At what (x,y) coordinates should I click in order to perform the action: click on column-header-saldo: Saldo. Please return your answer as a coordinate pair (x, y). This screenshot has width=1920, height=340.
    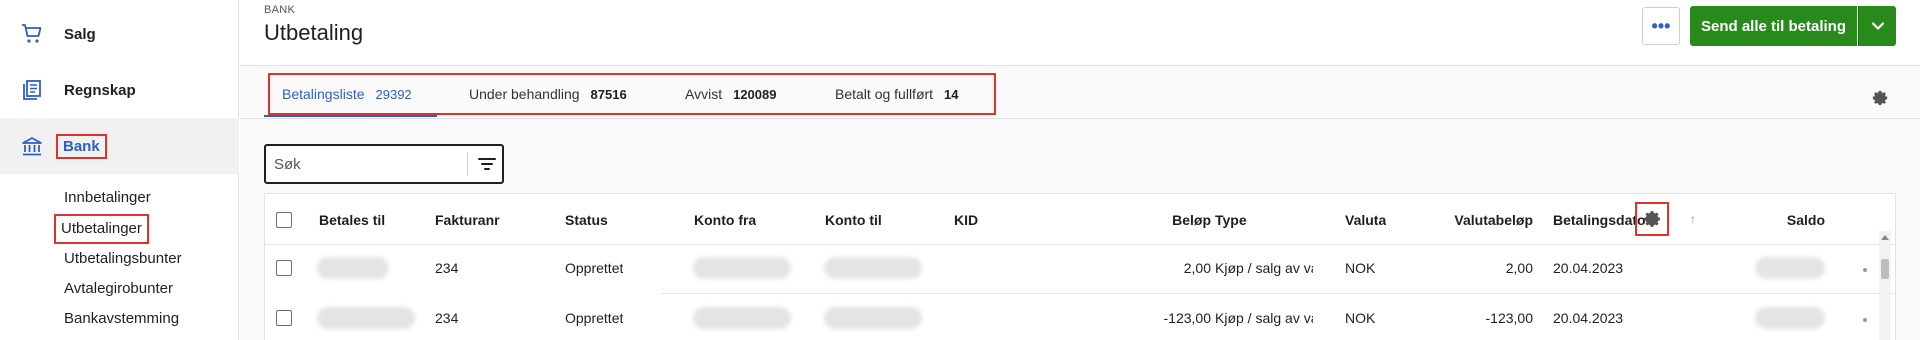
    Looking at the image, I should click on (1795, 220).